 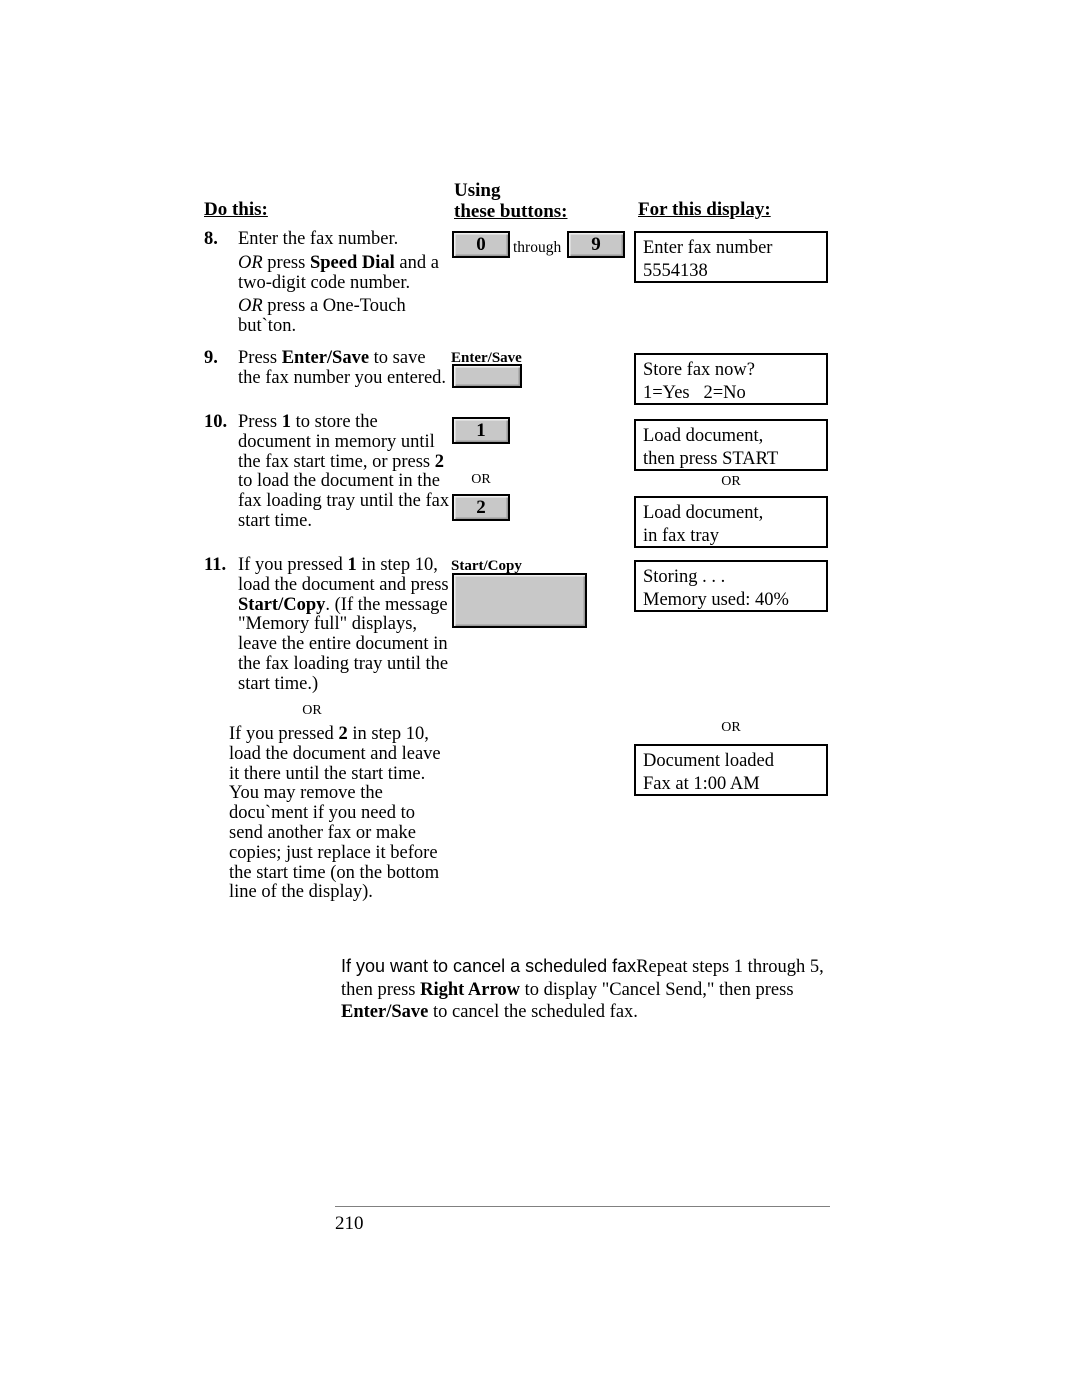 What do you see at coordinates (731, 727) in the screenshot?
I see `display-column-or-label-2: OR` at bounding box center [731, 727].